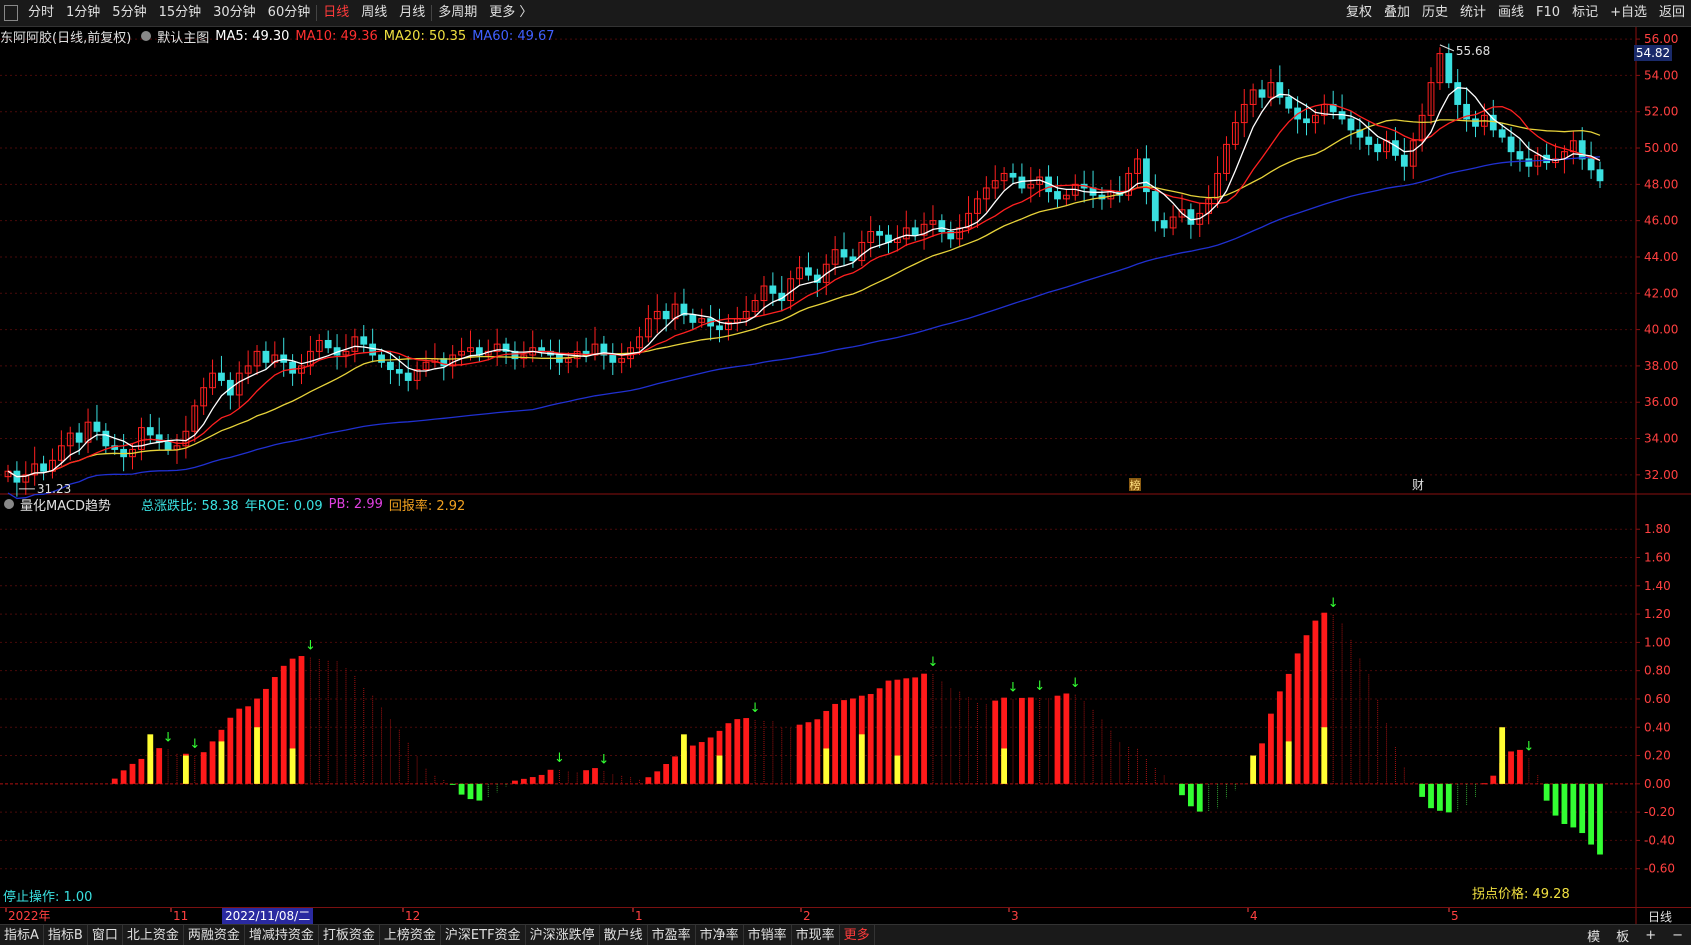  What do you see at coordinates (282, 935) in the screenshot?
I see `indicator-tab-5: 增减持资金` at bounding box center [282, 935].